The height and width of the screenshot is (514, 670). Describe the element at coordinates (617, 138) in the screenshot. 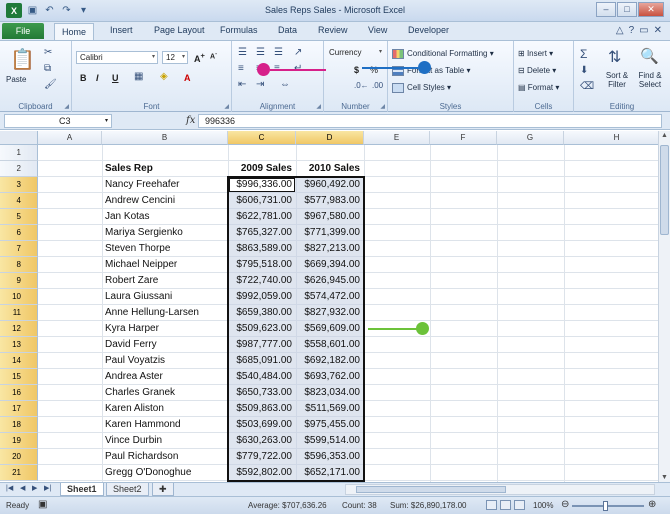

I see `column-header-h: H` at that location.